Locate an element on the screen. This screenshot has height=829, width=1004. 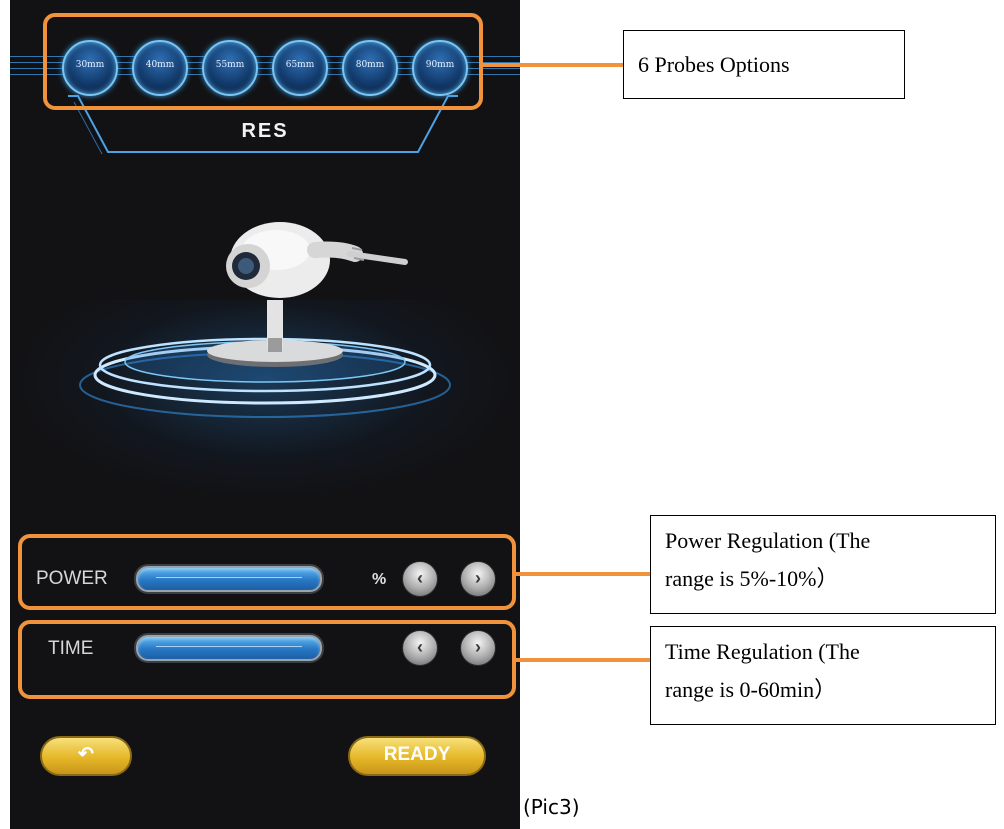
power-annotation-line1: Power Regulation (The is located at coordinates (768, 540).